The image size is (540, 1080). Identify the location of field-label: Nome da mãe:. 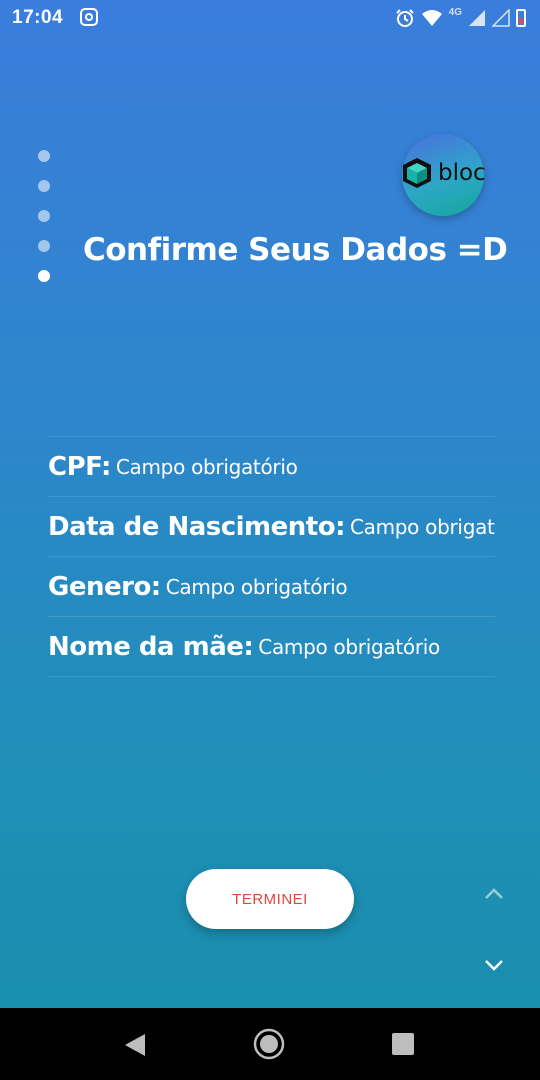
(151, 646).